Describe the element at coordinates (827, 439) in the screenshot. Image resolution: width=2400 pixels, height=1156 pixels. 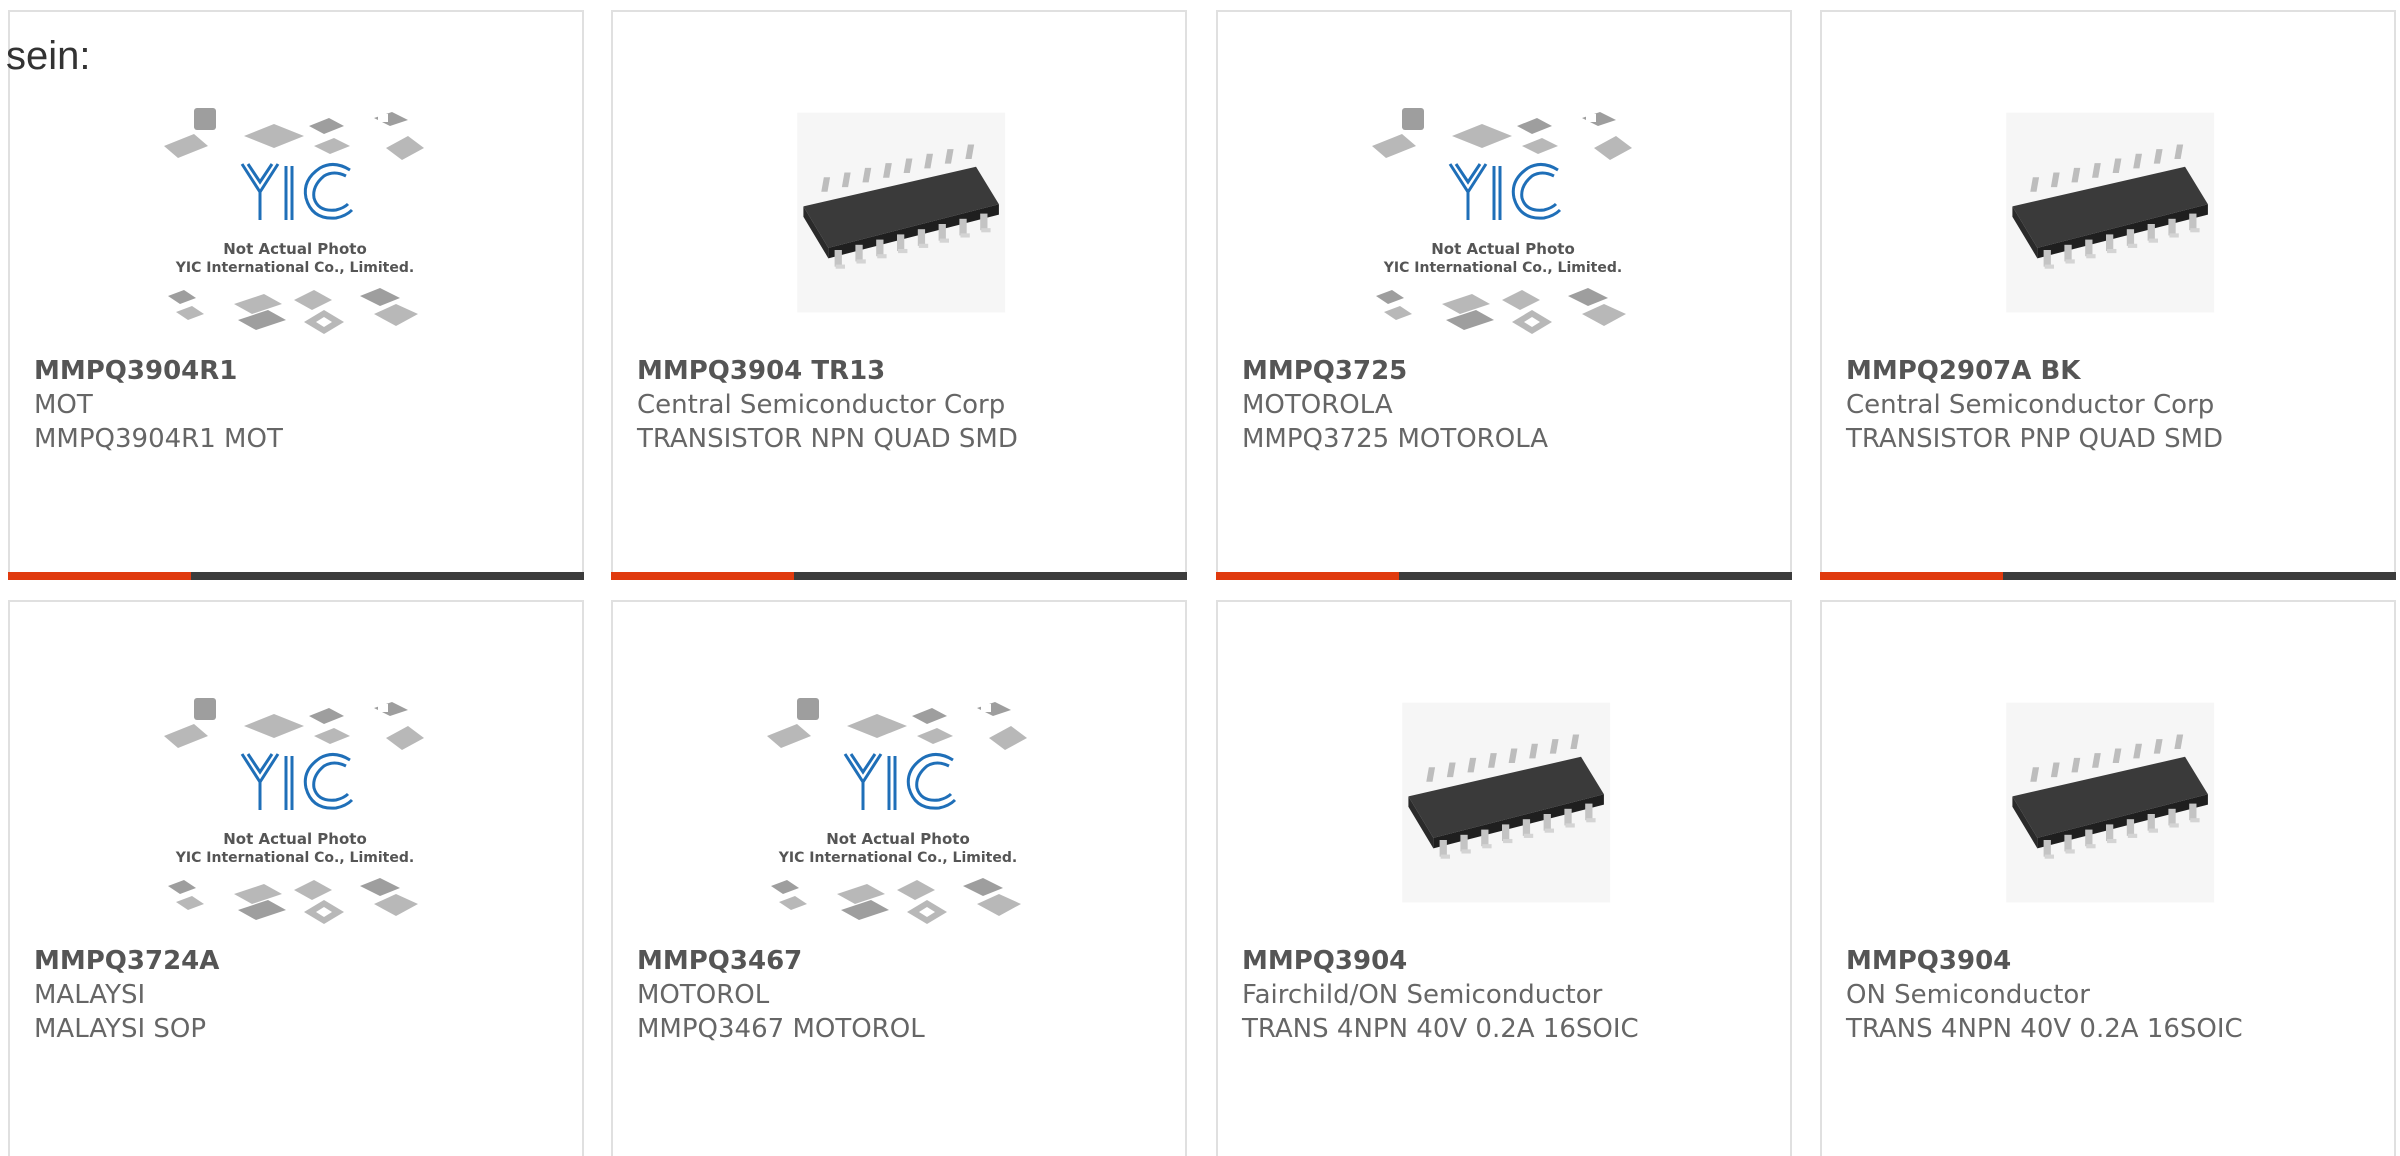
I see `description: TRANSISTOR NPN QUAD SMD` at that location.